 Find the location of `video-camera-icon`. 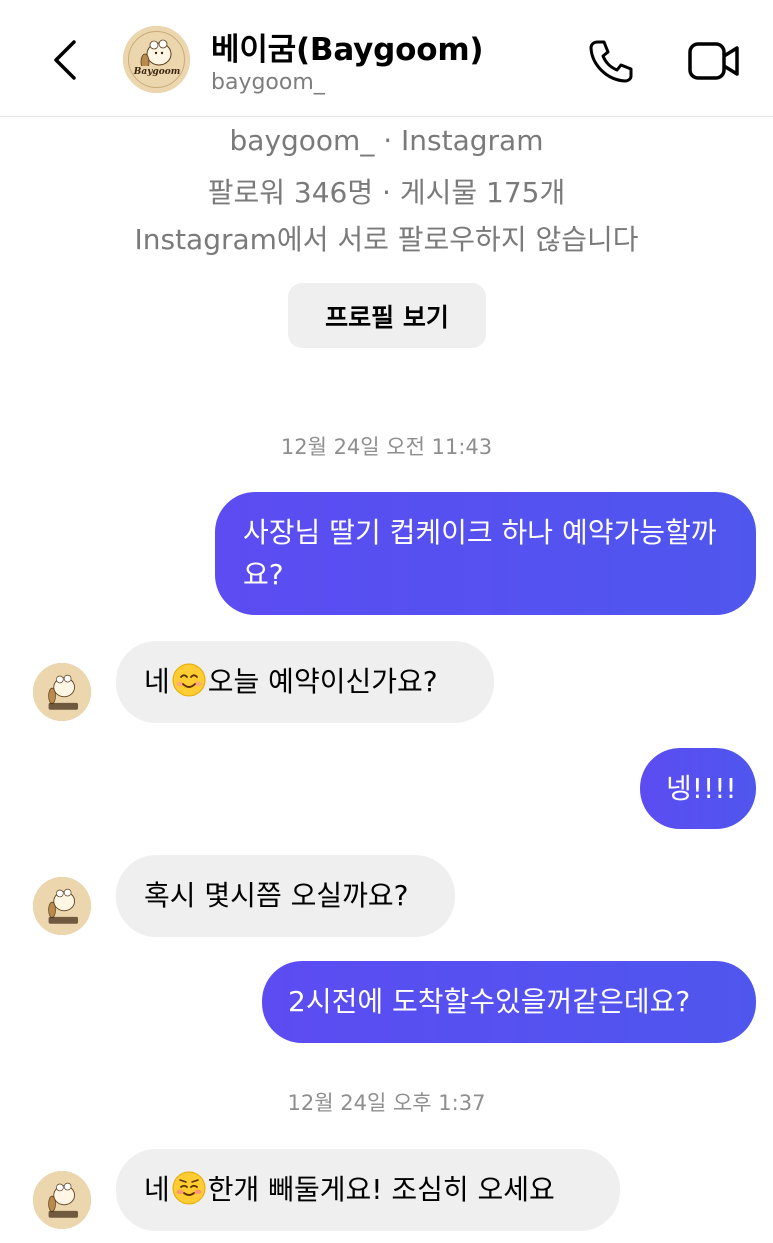

video-camera-icon is located at coordinates (713, 61).